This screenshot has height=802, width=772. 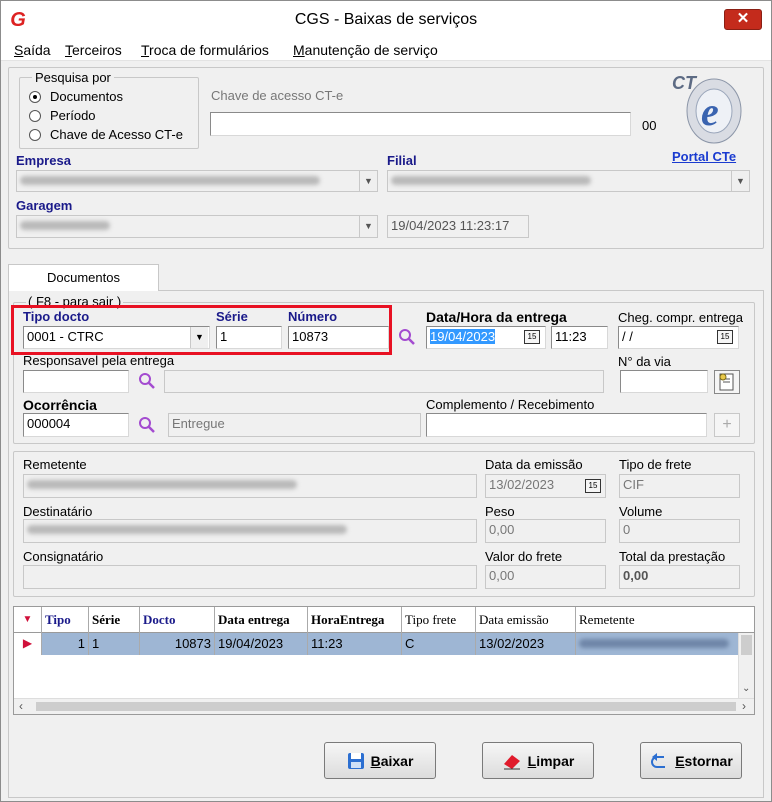 What do you see at coordinates (538, 760) in the screenshot?
I see `limpar-button: Limpar` at bounding box center [538, 760].